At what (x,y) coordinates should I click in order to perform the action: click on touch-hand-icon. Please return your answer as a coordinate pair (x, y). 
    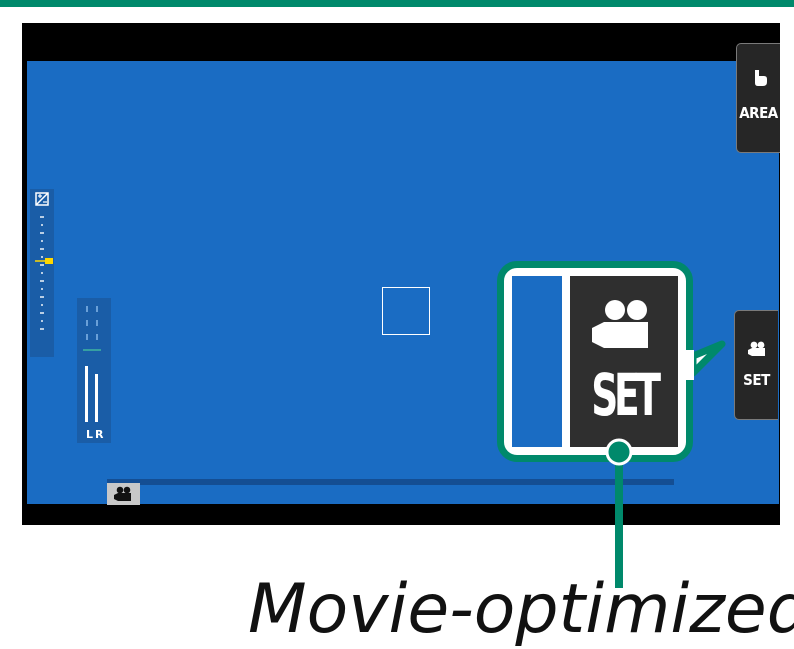
    Looking at the image, I should click on (758, 81).